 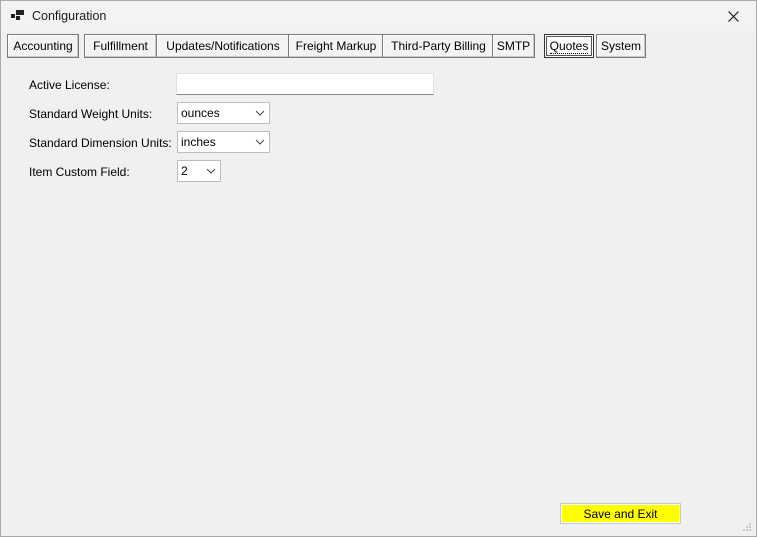 What do you see at coordinates (336, 46) in the screenshot?
I see `tab-freight-markup: Freight Markup` at bounding box center [336, 46].